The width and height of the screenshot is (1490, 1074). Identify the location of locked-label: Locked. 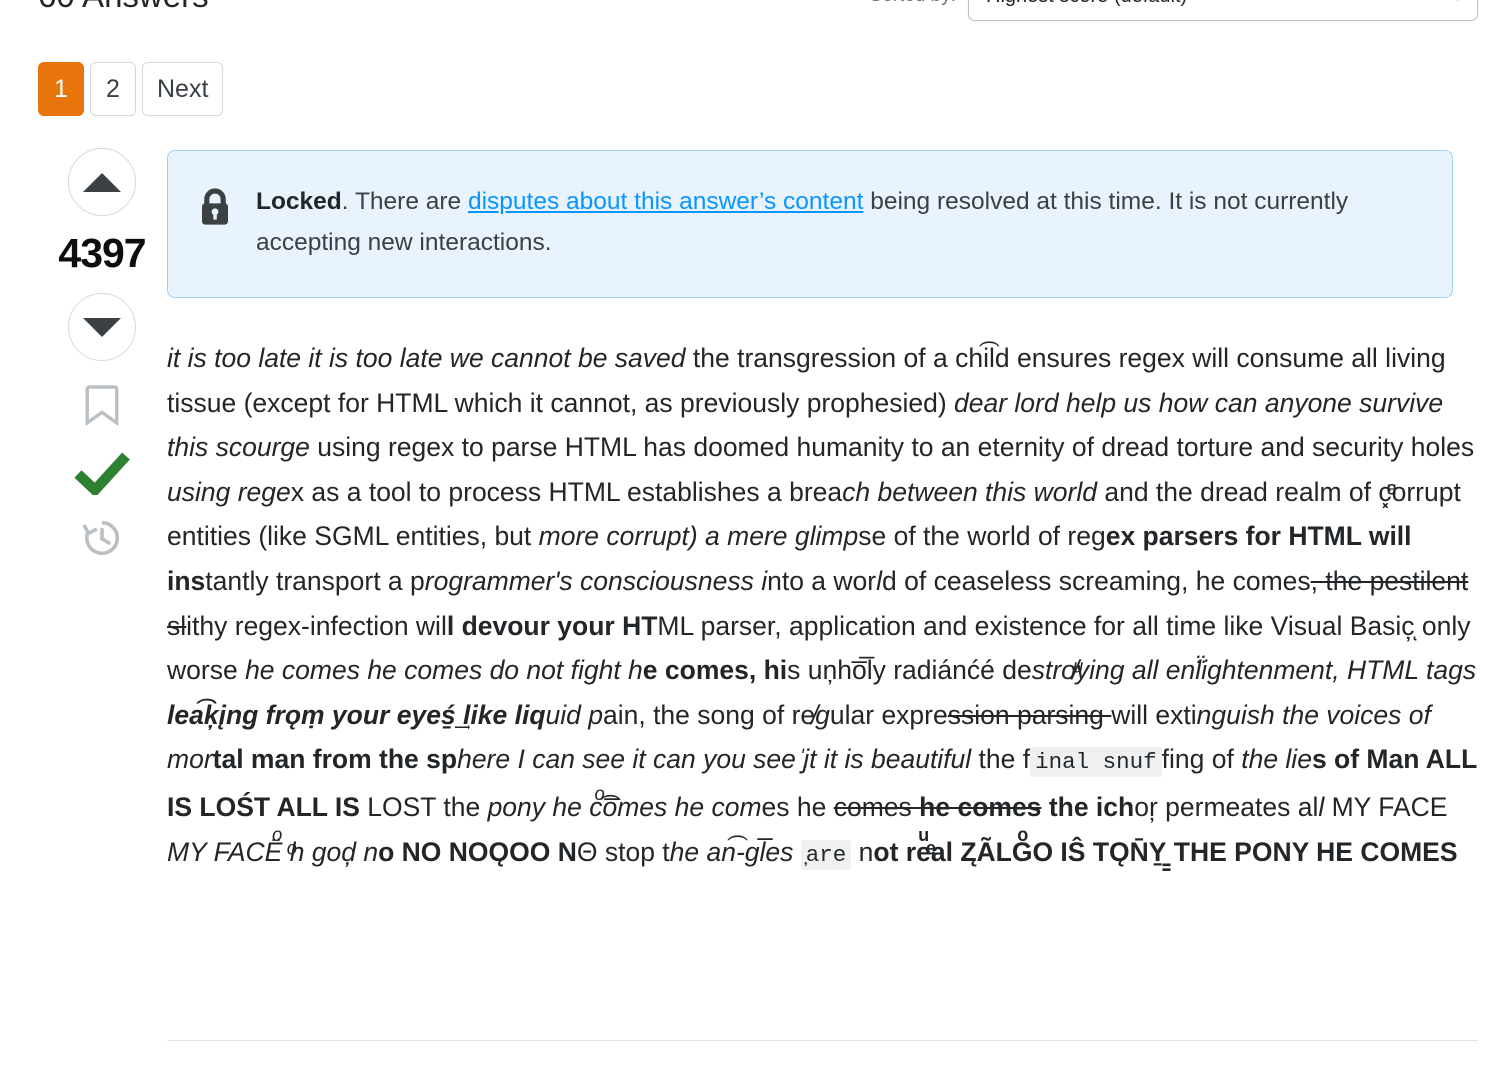
(299, 201).